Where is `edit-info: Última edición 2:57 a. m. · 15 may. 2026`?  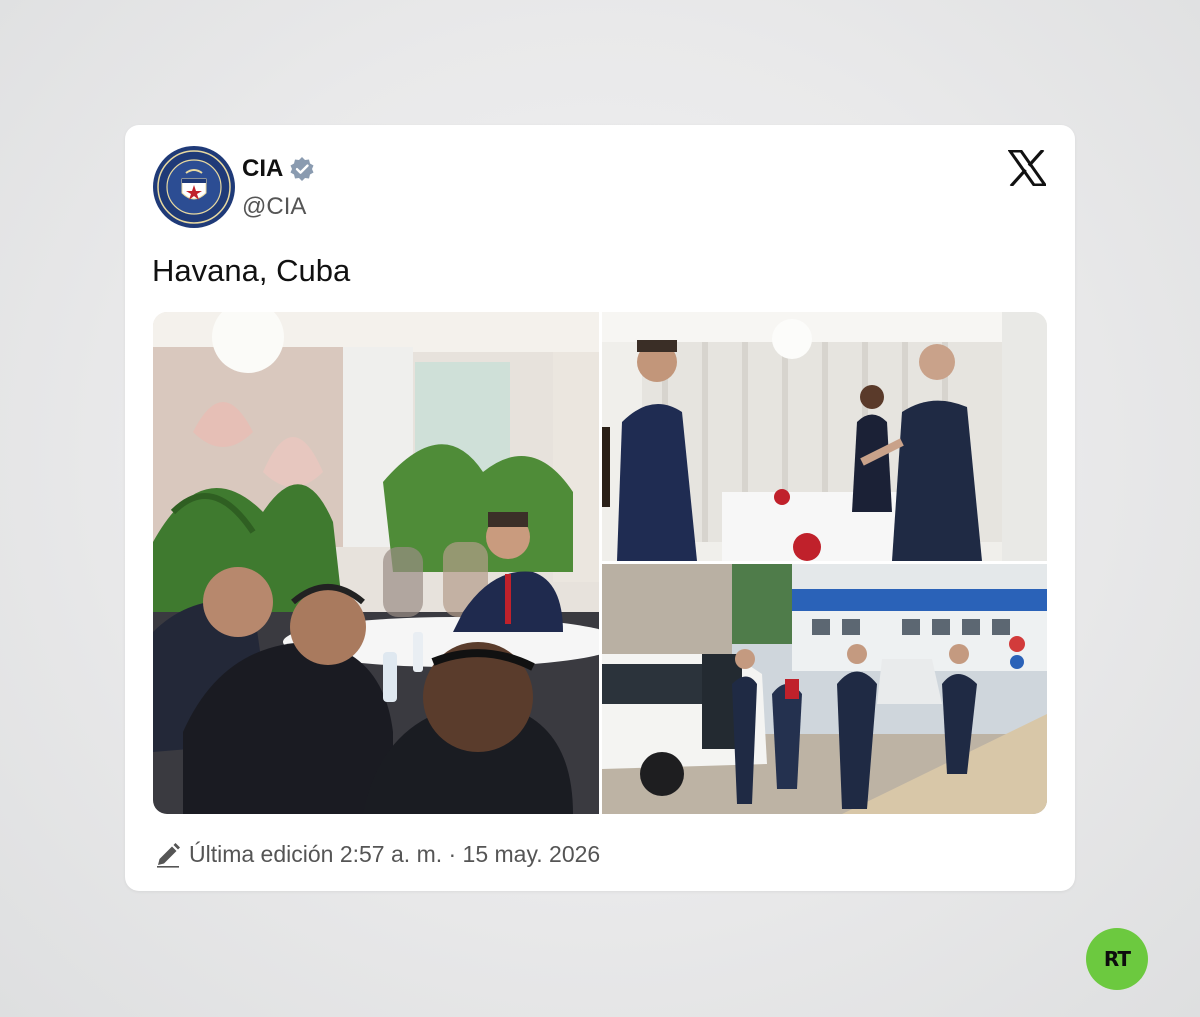 edit-info: Última edición 2:57 a. m. · 15 may. 2026 is located at coordinates (377, 854).